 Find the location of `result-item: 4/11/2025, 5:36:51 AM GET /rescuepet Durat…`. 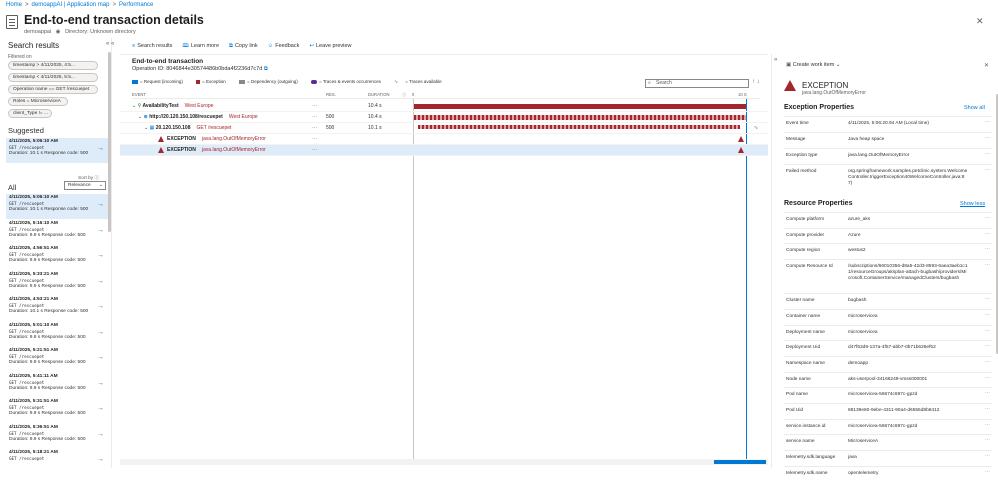

result-item: 4/11/2025, 5:36:51 AM GET /rescuepet Durat… is located at coordinates (57, 436).